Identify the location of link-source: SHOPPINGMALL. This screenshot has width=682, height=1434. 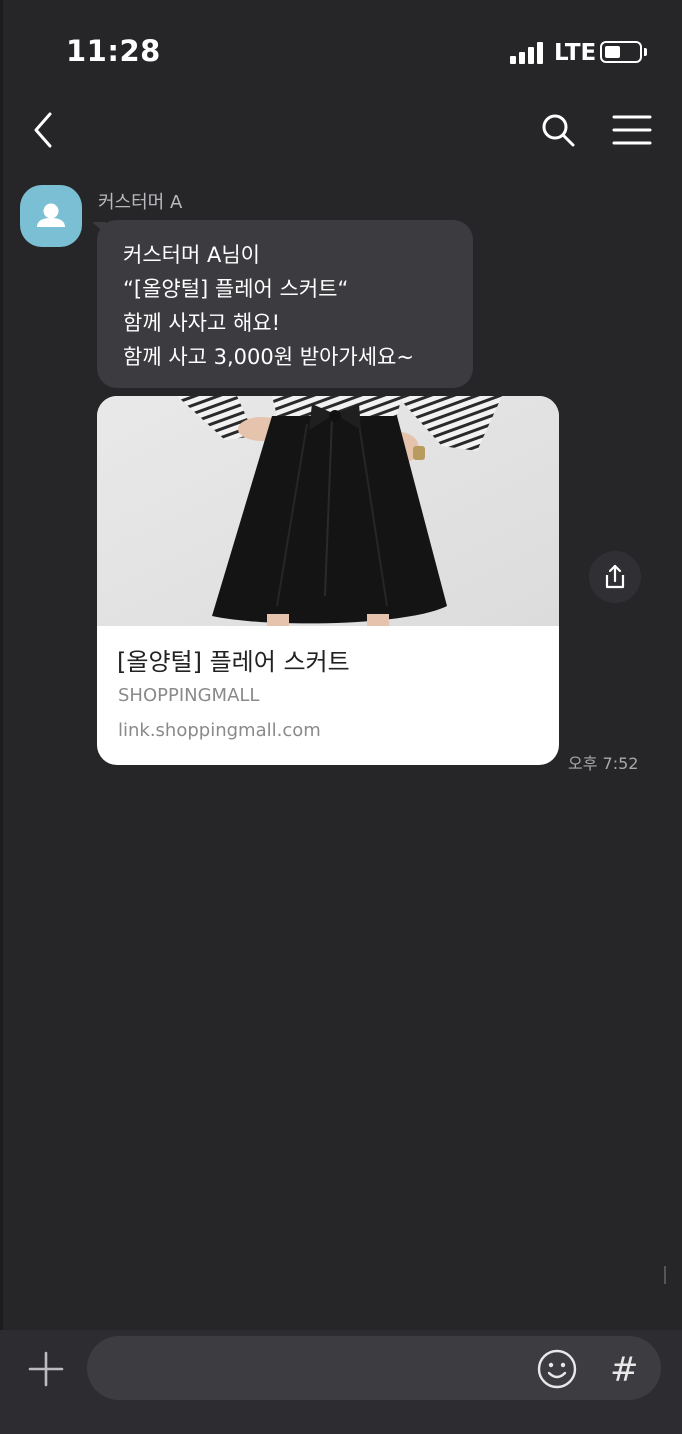
(189, 695).